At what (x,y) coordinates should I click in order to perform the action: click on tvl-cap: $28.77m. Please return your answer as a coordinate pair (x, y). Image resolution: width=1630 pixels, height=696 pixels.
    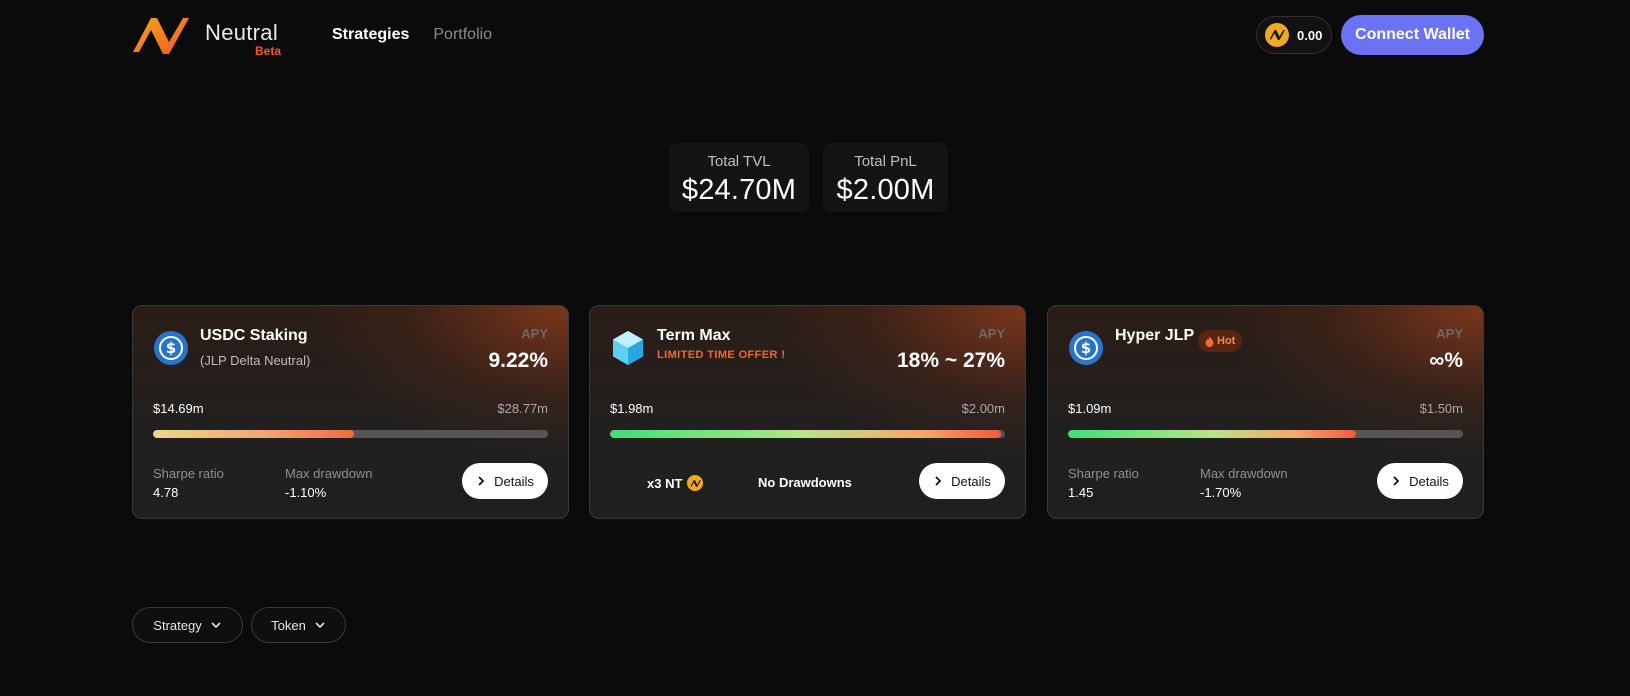
    Looking at the image, I should click on (522, 408).